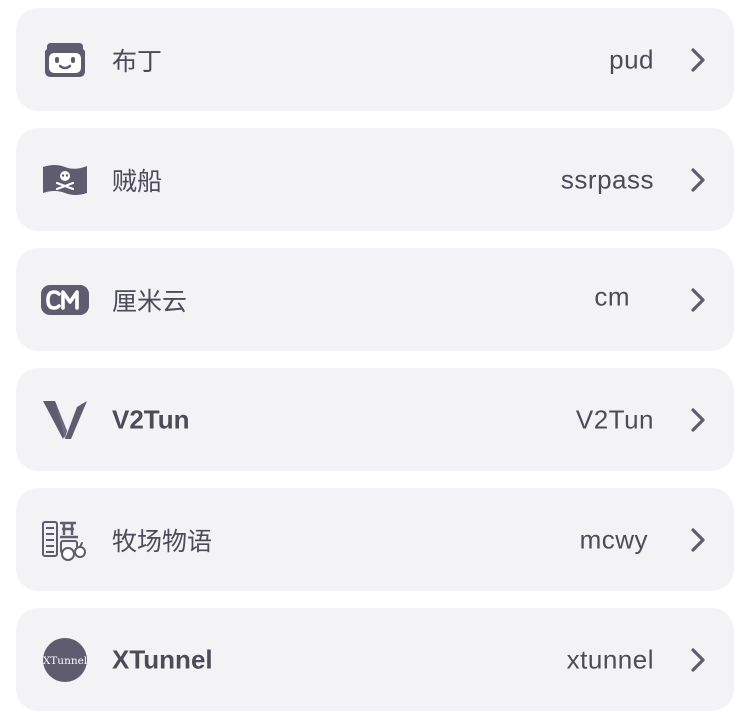 This screenshot has width=750, height=718. What do you see at coordinates (65, 180) in the screenshot?
I see `pirate-flag-icon` at bounding box center [65, 180].